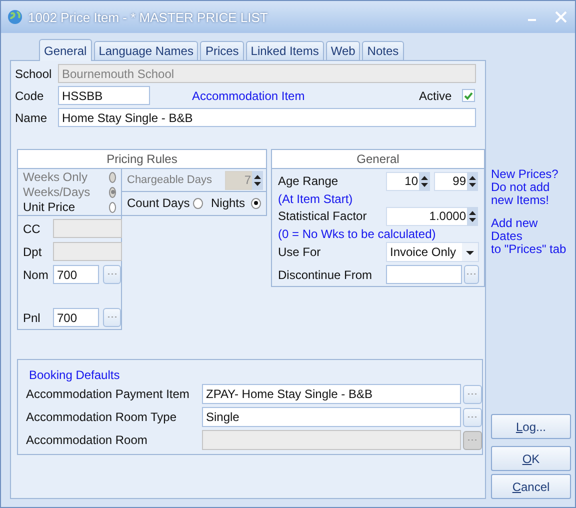 This screenshot has height=508, width=576. What do you see at coordinates (267, 117) in the screenshot?
I see `name-field: Home Stay Single - B&B` at bounding box center [267, 117].